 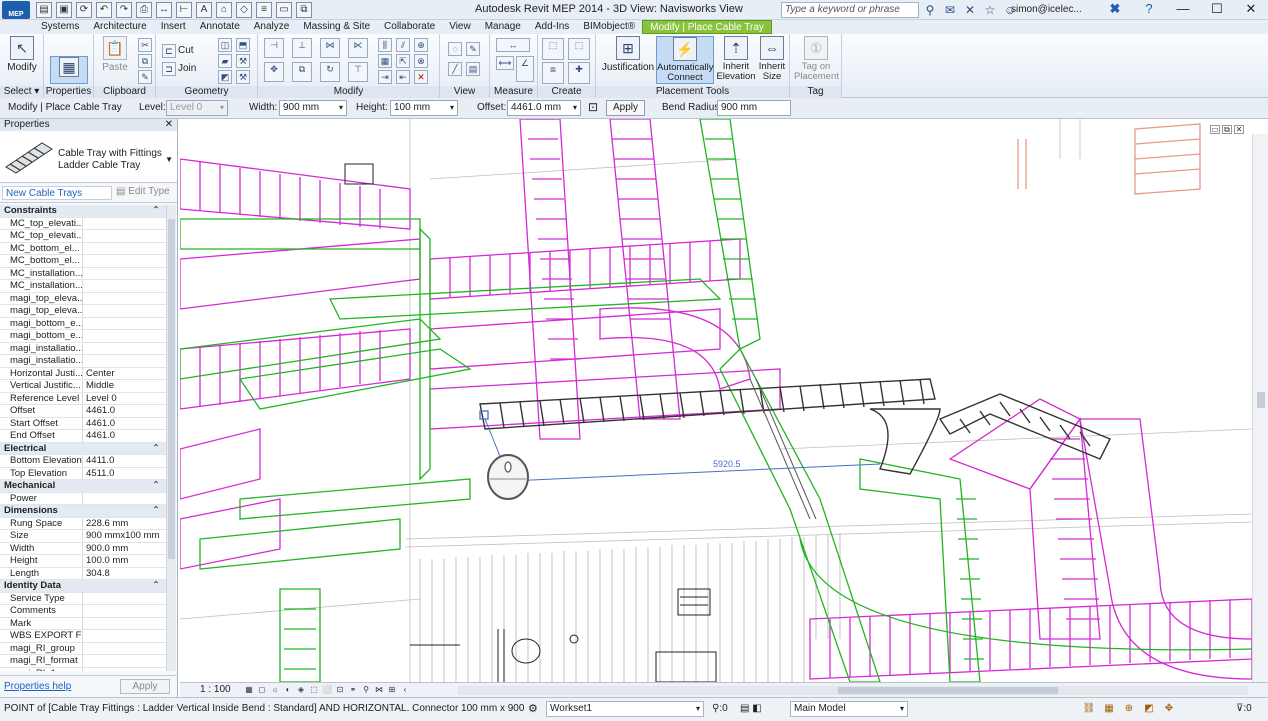 What do you see at coordinates (1149, 10) in the screenshot?
I see `help-icon: ?` at bounding box center [1149, 10].